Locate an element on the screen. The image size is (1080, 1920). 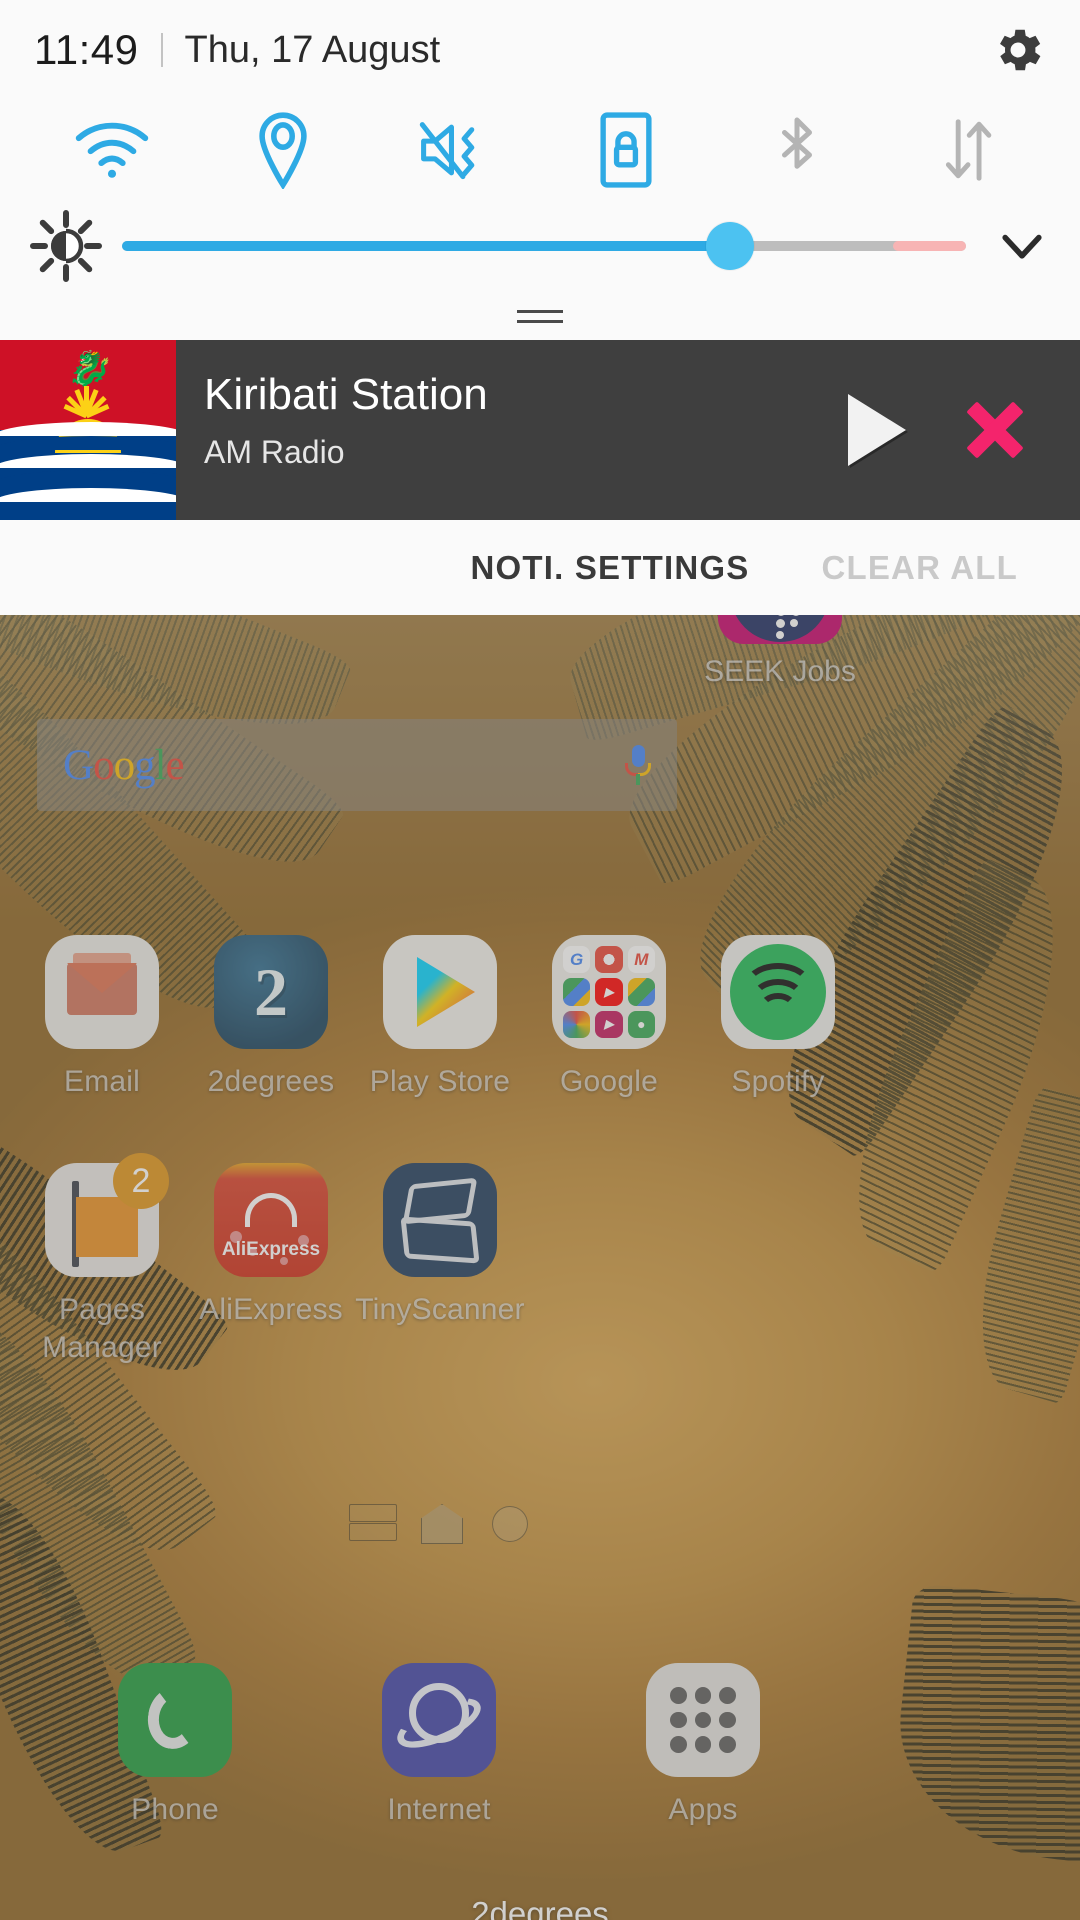
bluetooth-icon is located at coordinates (797, 150).